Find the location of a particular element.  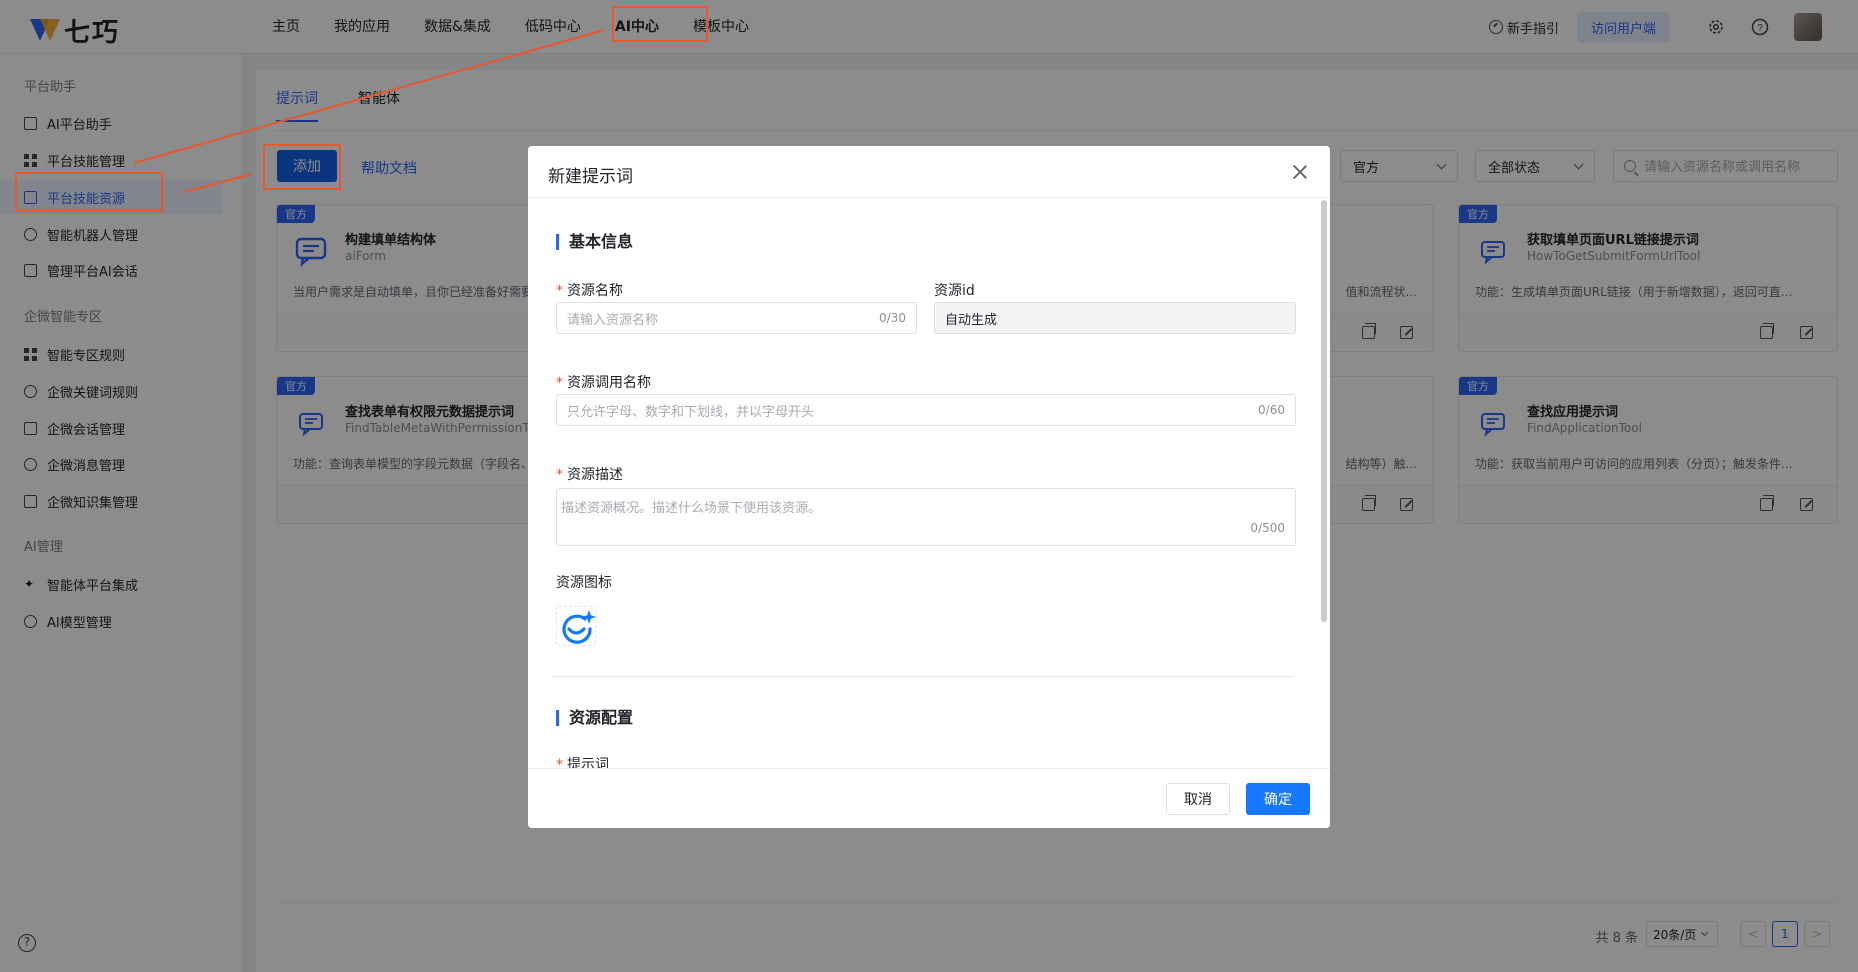

label-text: 资源调用名称 is located at coordinates (609, 383).